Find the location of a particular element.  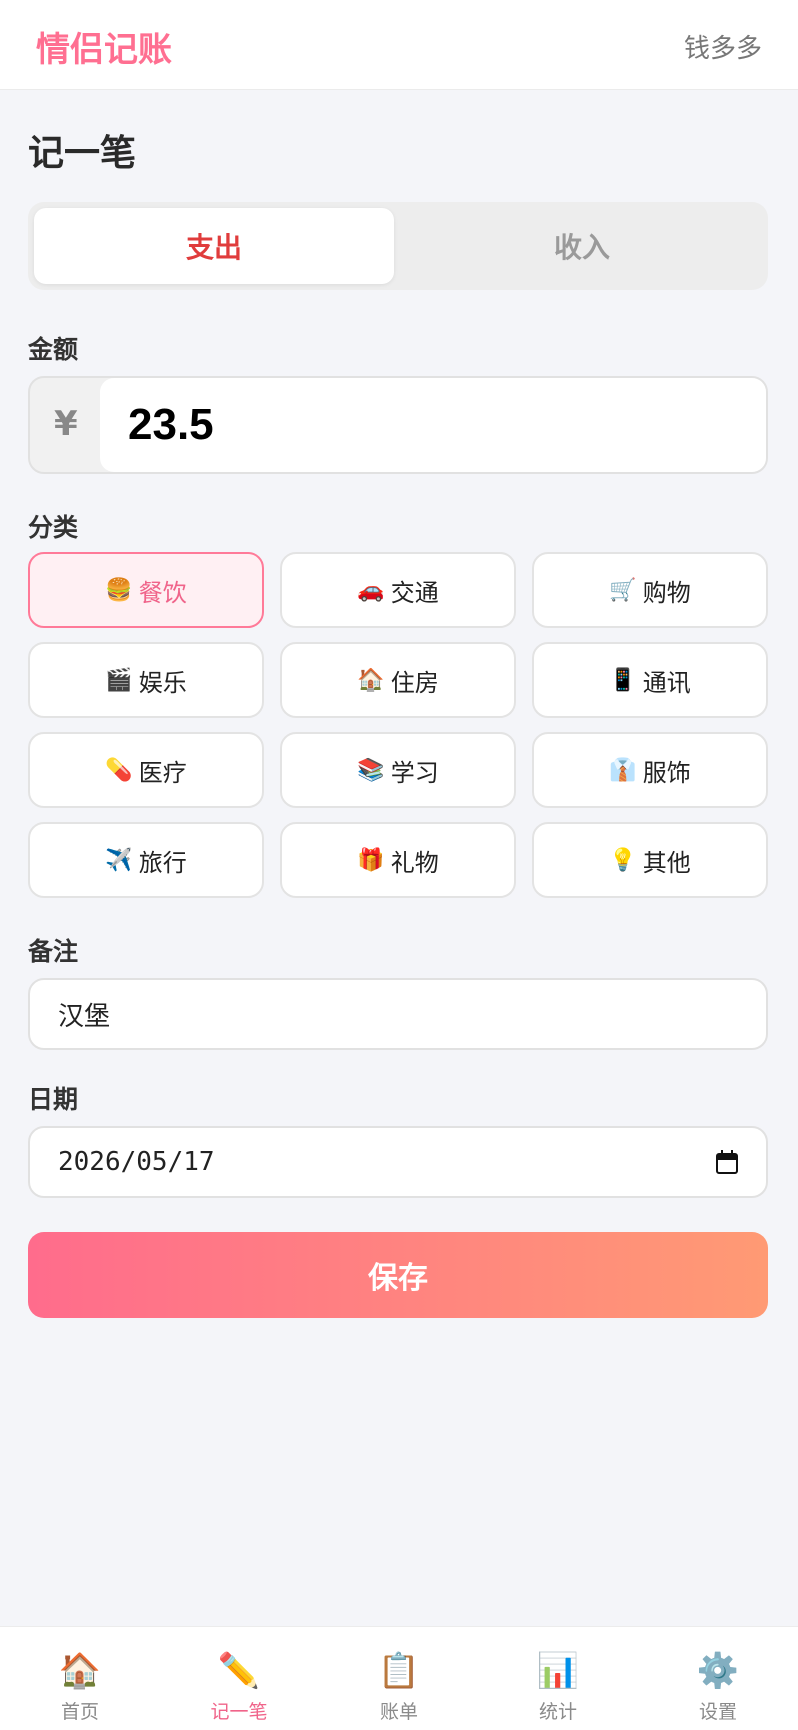

category-label-text: 礼物 is located at coordinates (414, 862).